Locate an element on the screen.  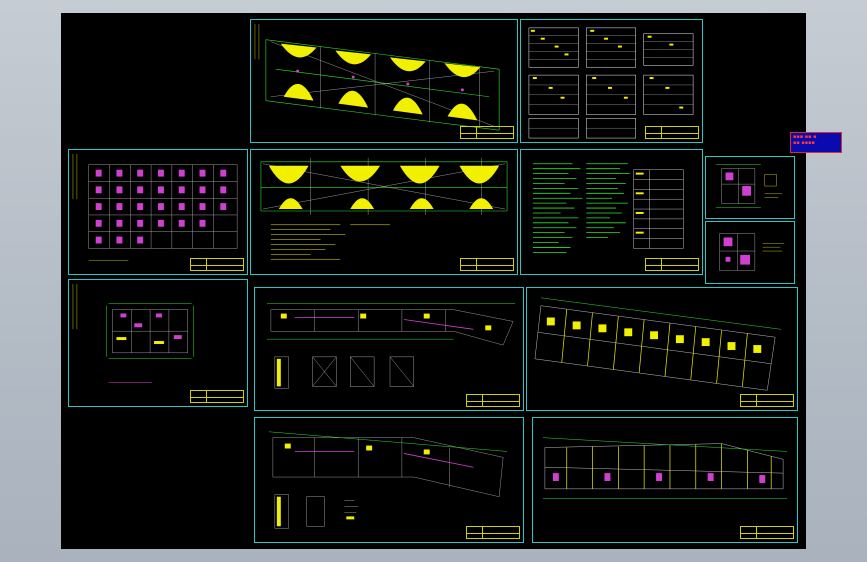
small-detail-b-drawing is located at coordinates (752, 252).